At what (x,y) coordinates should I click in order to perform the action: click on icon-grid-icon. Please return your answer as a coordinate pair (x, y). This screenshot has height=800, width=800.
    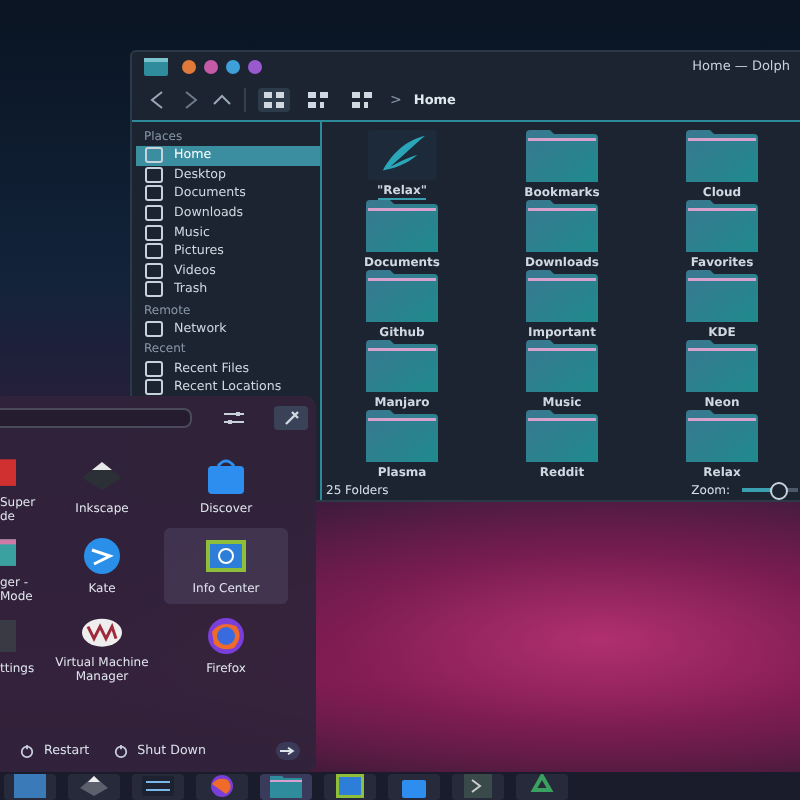
    Looking at the image, I should click on (274, 100).